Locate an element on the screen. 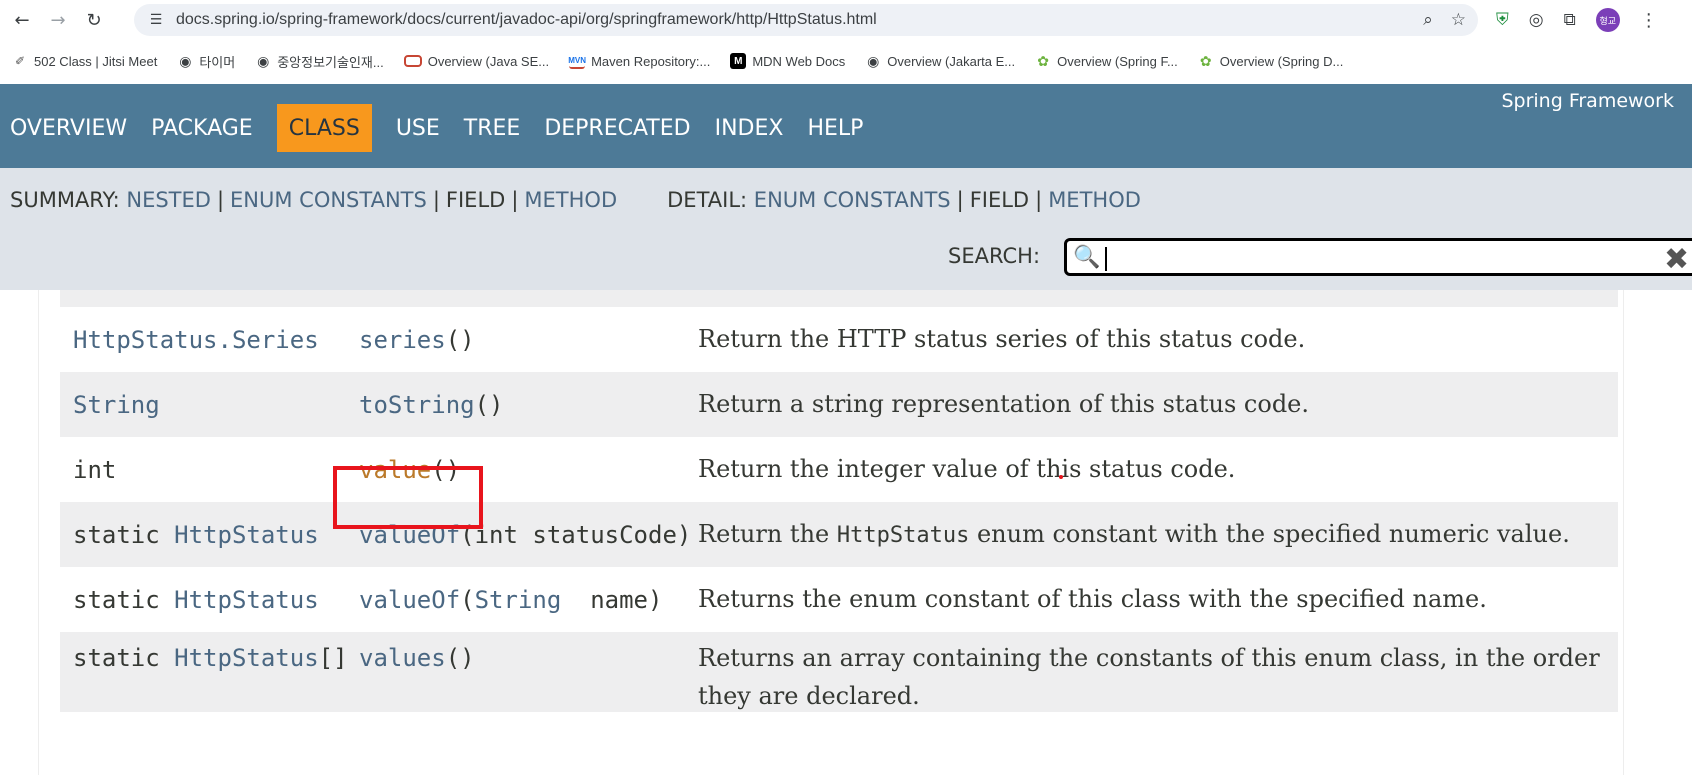  nav-help-link: HELP is located at coordinates (835, 128).